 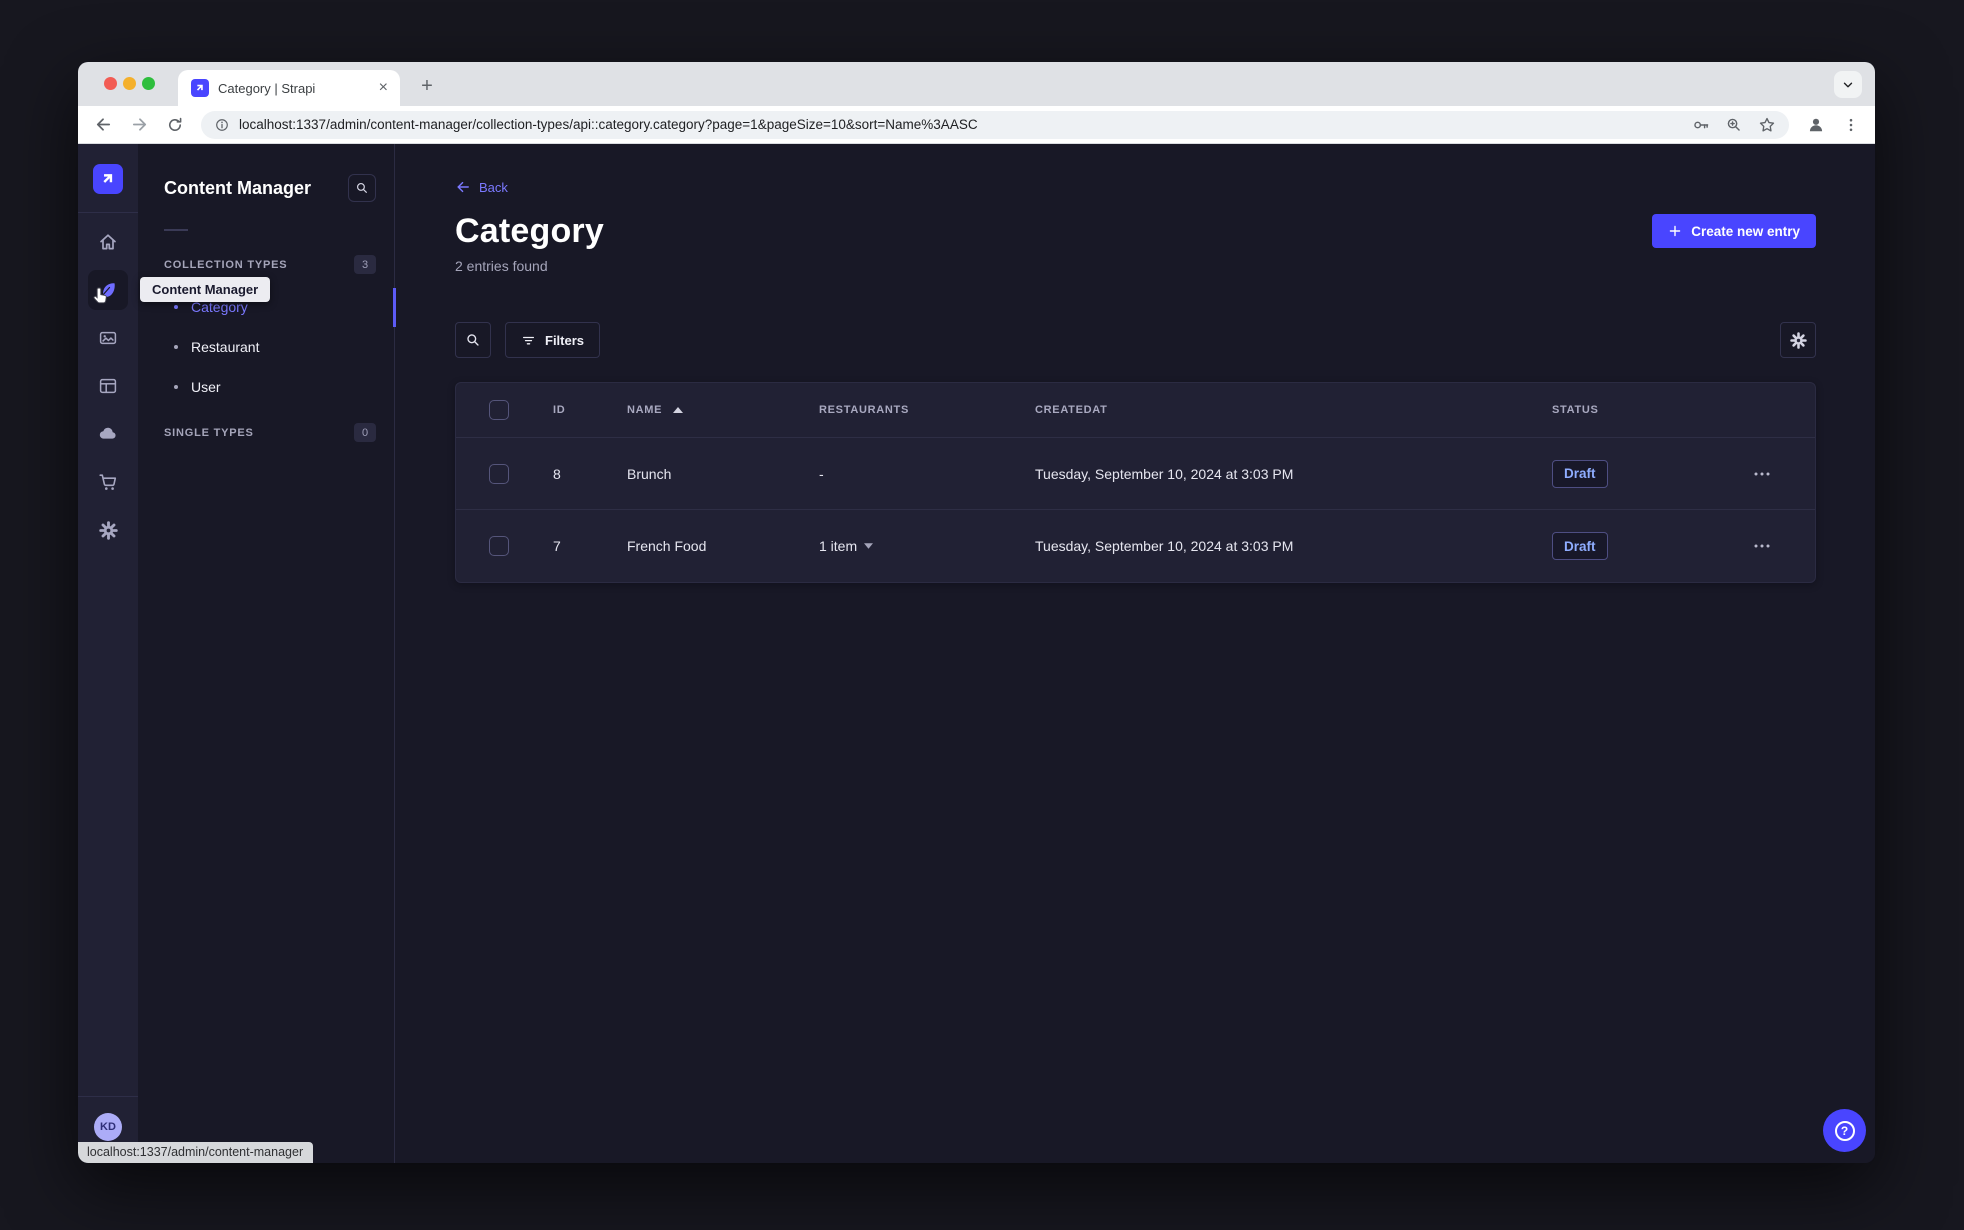 I want to click on settings-gear-icon, so click(x=108, y=530).